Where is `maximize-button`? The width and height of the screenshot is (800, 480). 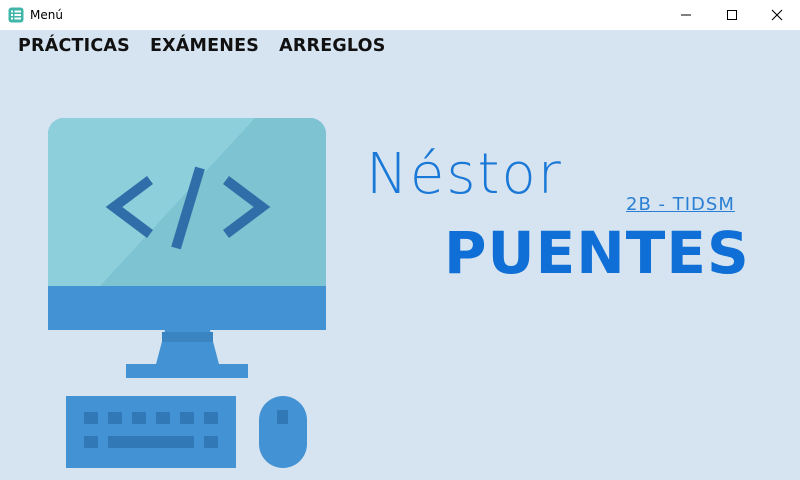 maximize-button is located at coordinates (732, 15).